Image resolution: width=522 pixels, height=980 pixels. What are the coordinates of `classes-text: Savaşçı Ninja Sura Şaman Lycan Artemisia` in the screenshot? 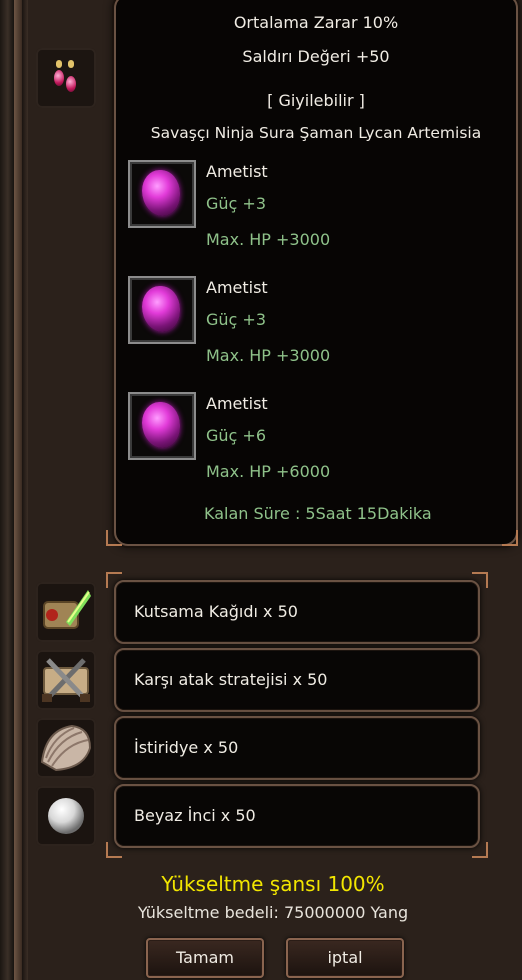 It's located at (316, 133).